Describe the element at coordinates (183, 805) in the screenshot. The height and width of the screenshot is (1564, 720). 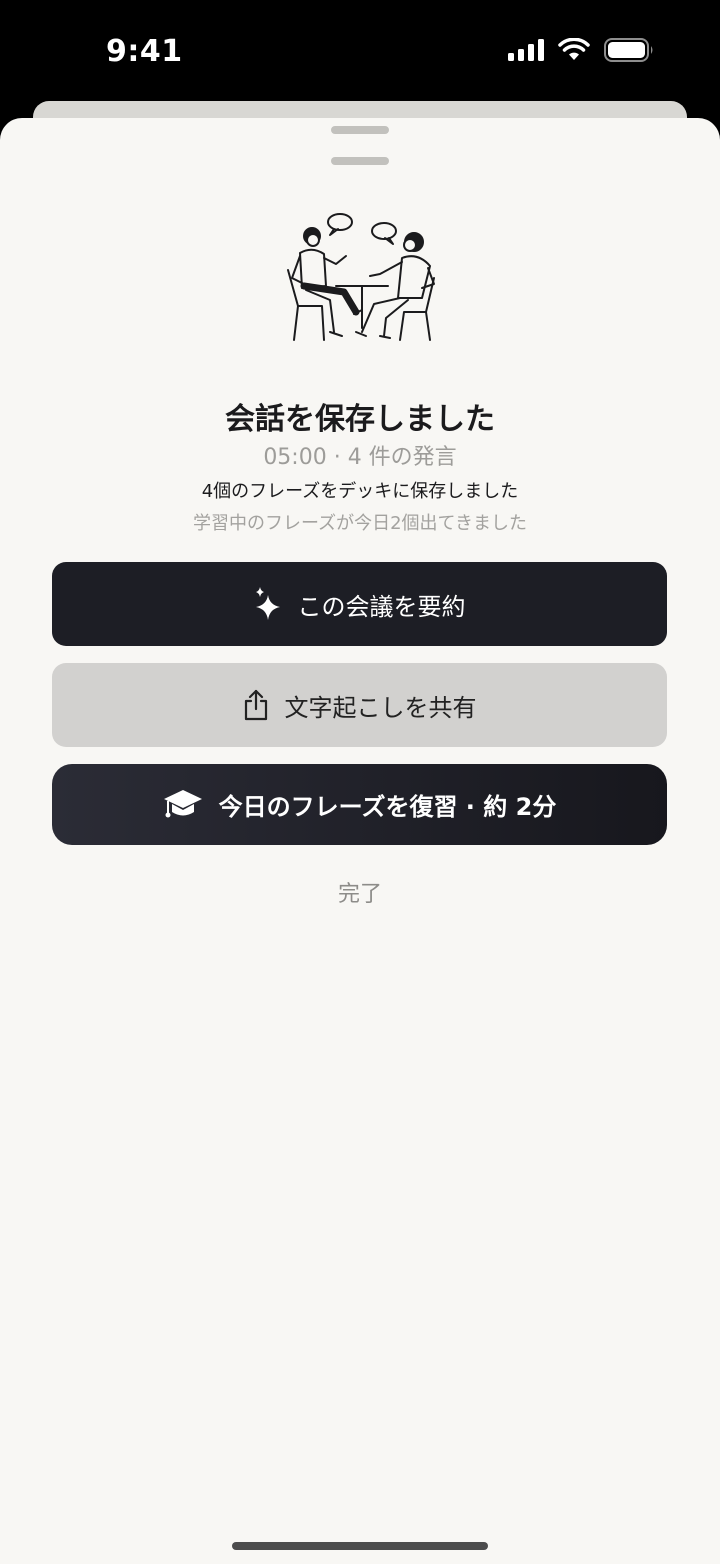
I see `graduation-cap-icon` at that location.